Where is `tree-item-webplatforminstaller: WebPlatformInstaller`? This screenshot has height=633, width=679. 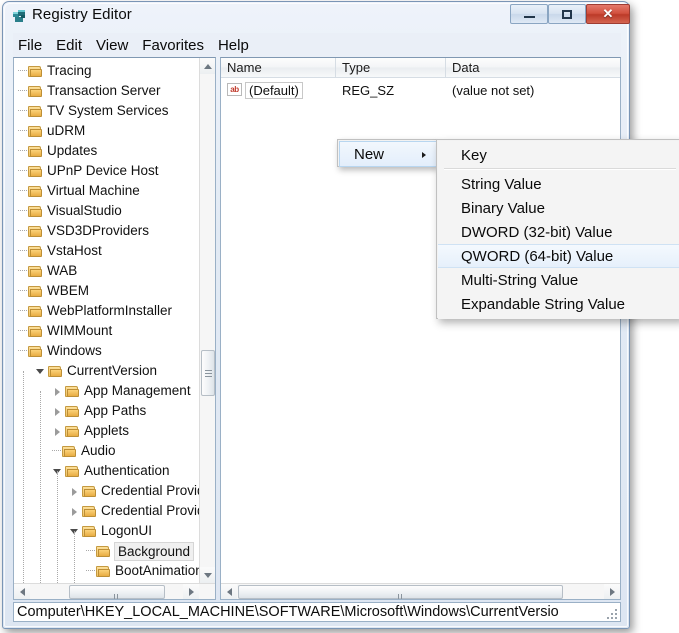
tree-item-webplatforminstaller: WebPlatformInstaller is located at coordinates (107, 311).